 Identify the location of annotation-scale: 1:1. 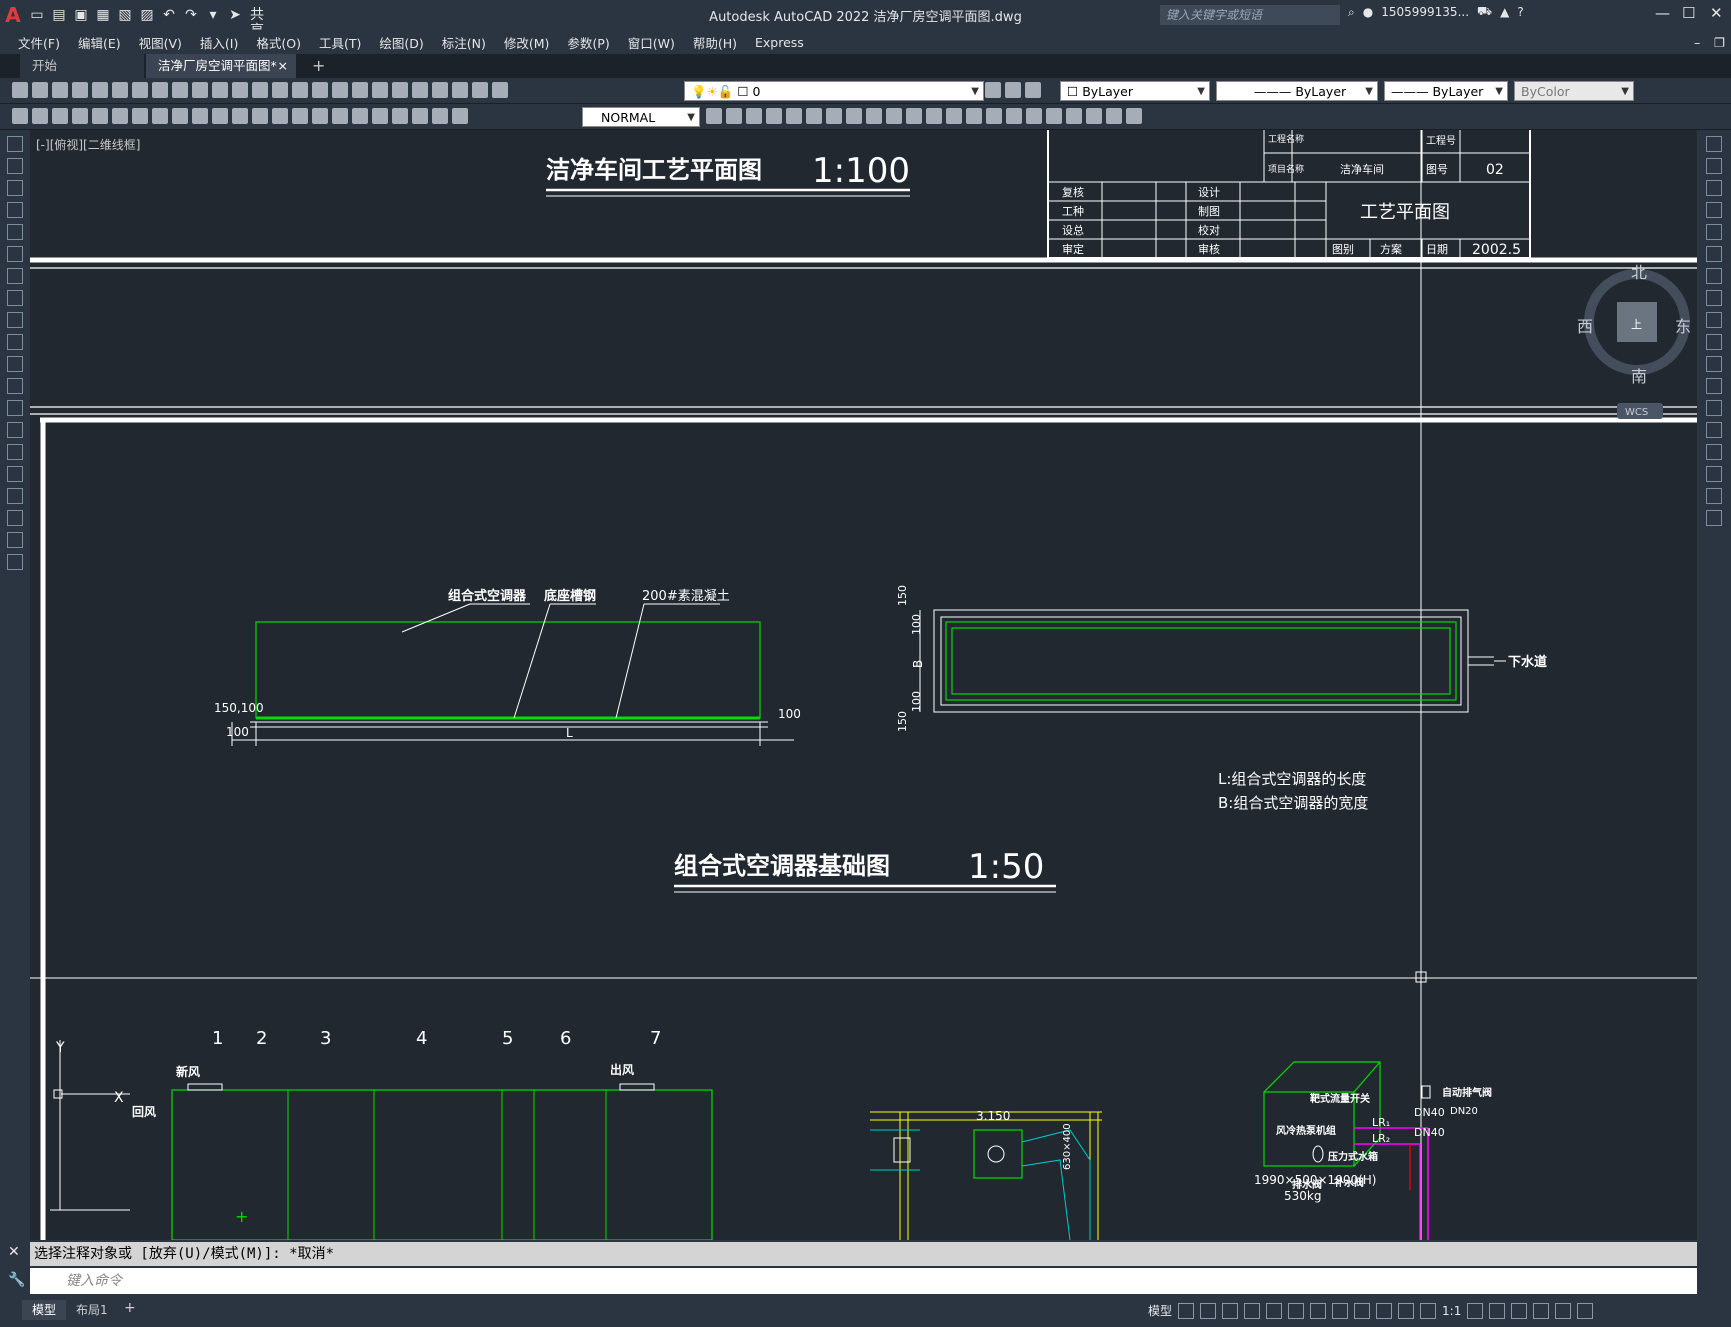
(1451, 1311).